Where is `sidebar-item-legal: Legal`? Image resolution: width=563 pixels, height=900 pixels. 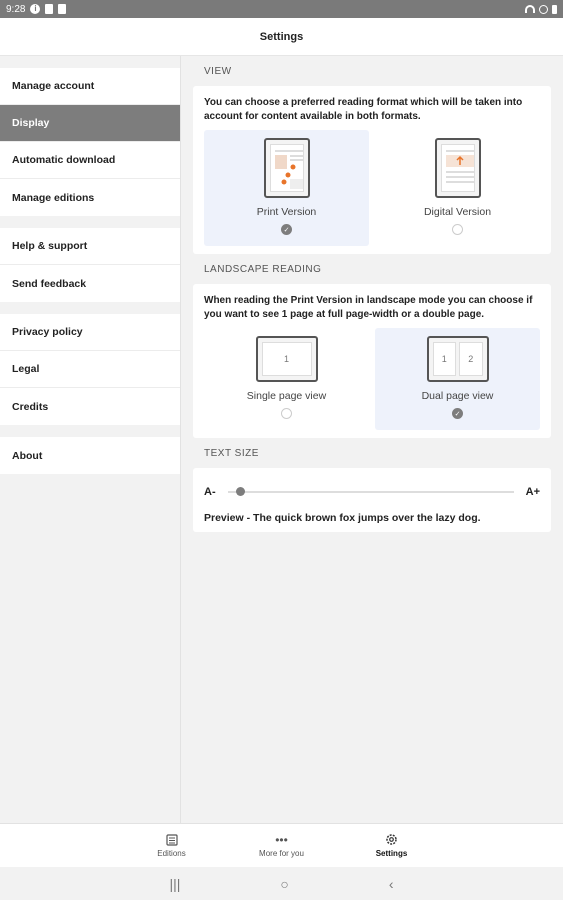 sidebar-item-legal: Legal is located at coordinates (90, 369).